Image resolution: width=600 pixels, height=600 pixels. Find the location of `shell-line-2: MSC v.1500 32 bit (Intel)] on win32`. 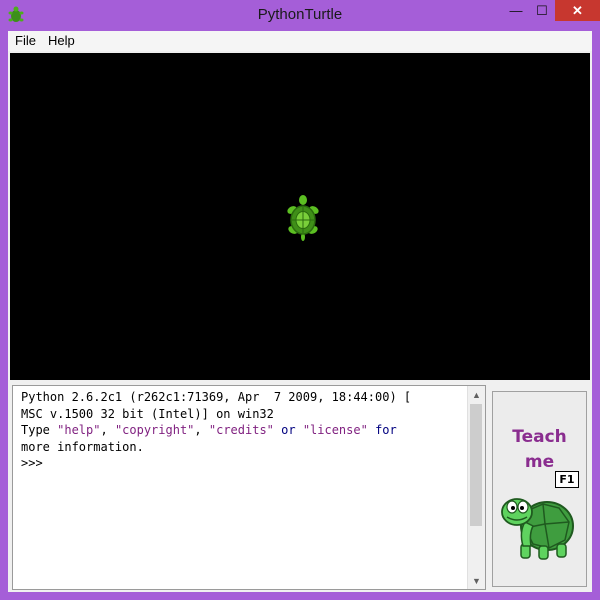

shell-line-2: MSC v.1500 32 bit (Intel)] on win32 is located at coordinates (147, 413).